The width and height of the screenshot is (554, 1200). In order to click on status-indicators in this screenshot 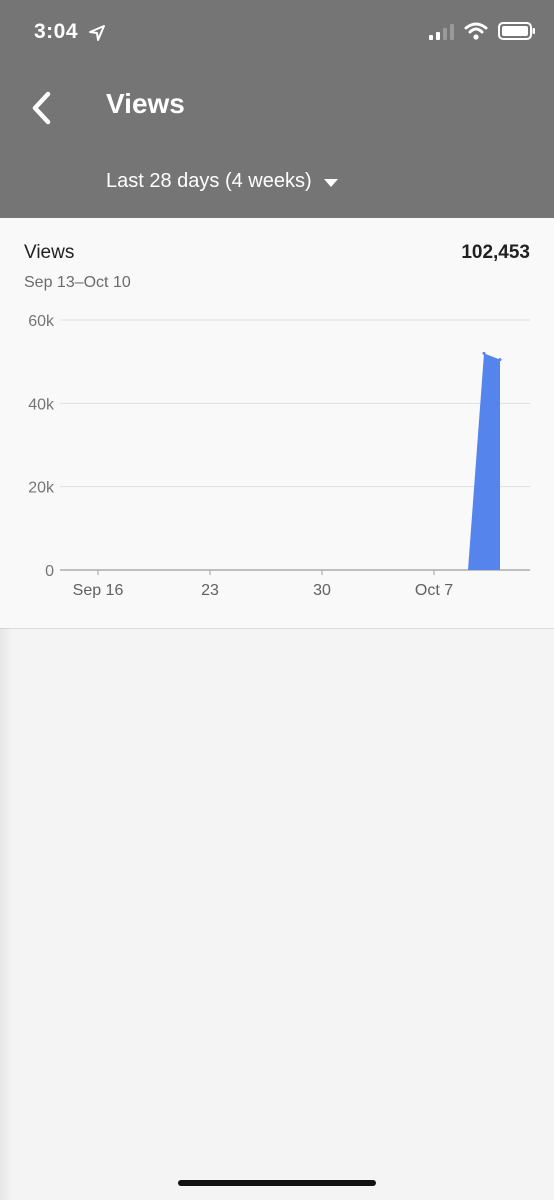, I will do `click(482, 31)`.